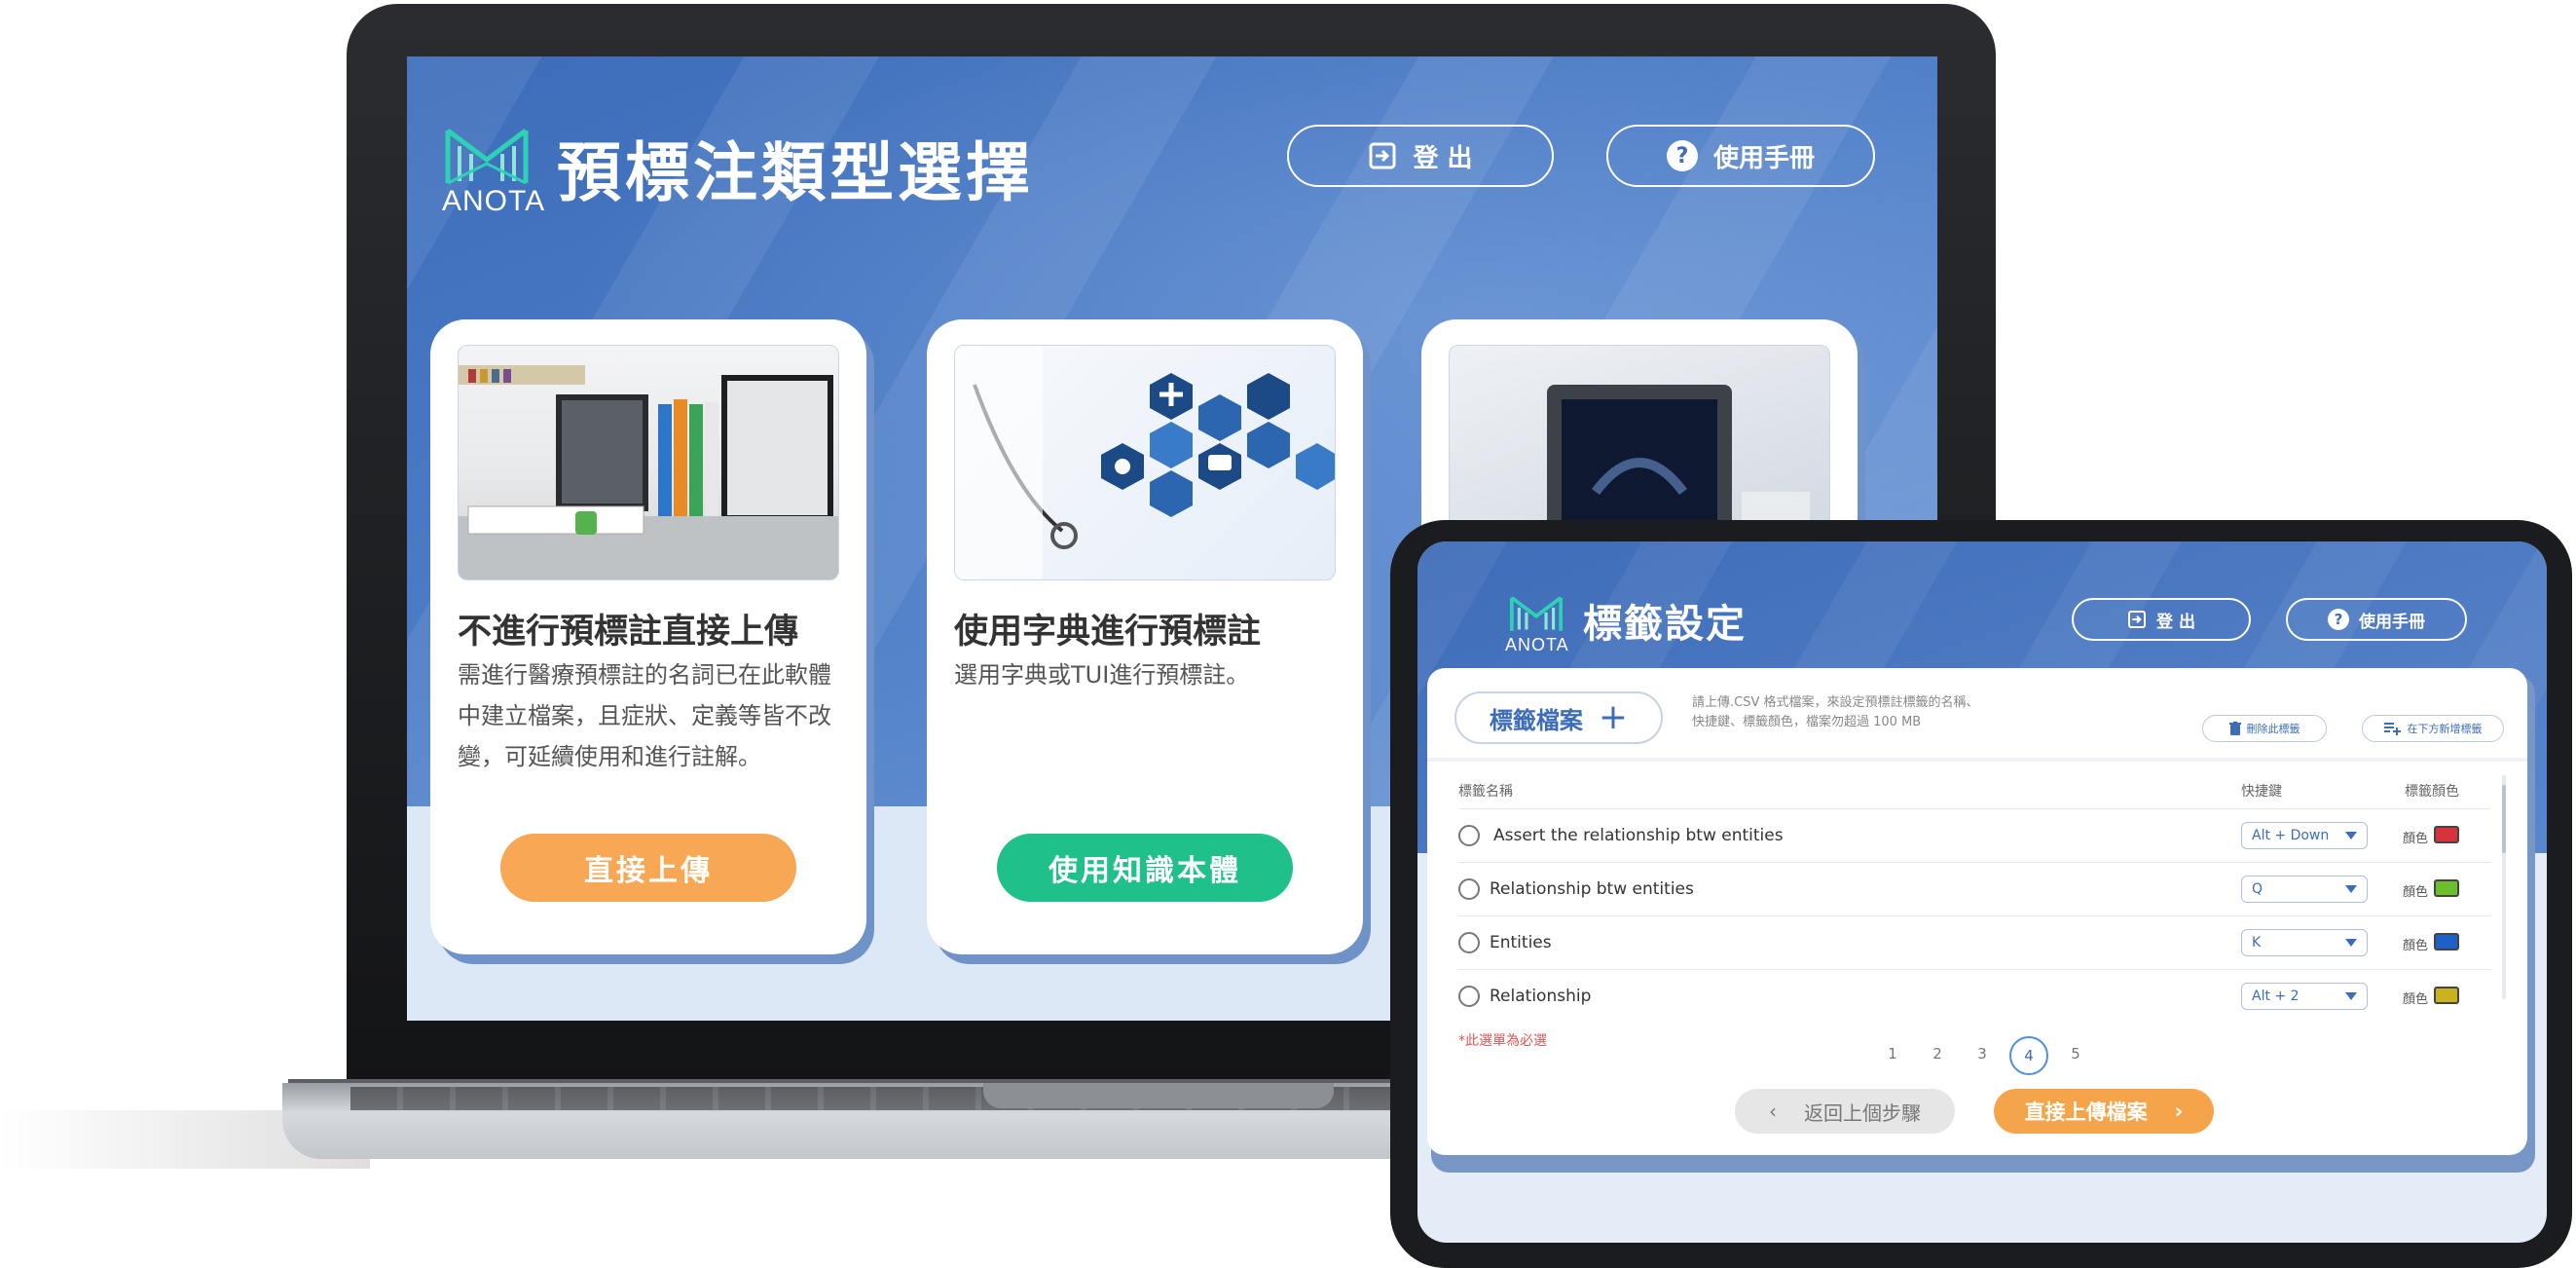 Image resolution: width=2576 pixels, height=1268 pixels. What do you see at coordinates (2075, 1054) in the screenshot?
I see `page-5: 5` at bounding box center [2075, 1054].